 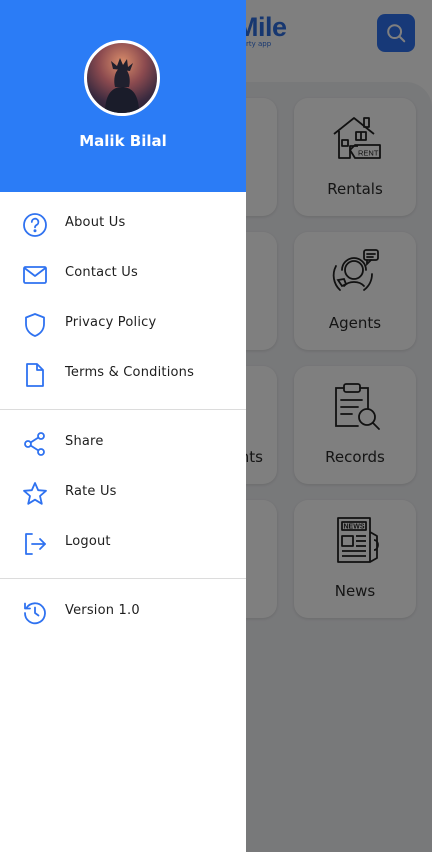 I want to click on help-circle-icon, so click(x=35, y=225).